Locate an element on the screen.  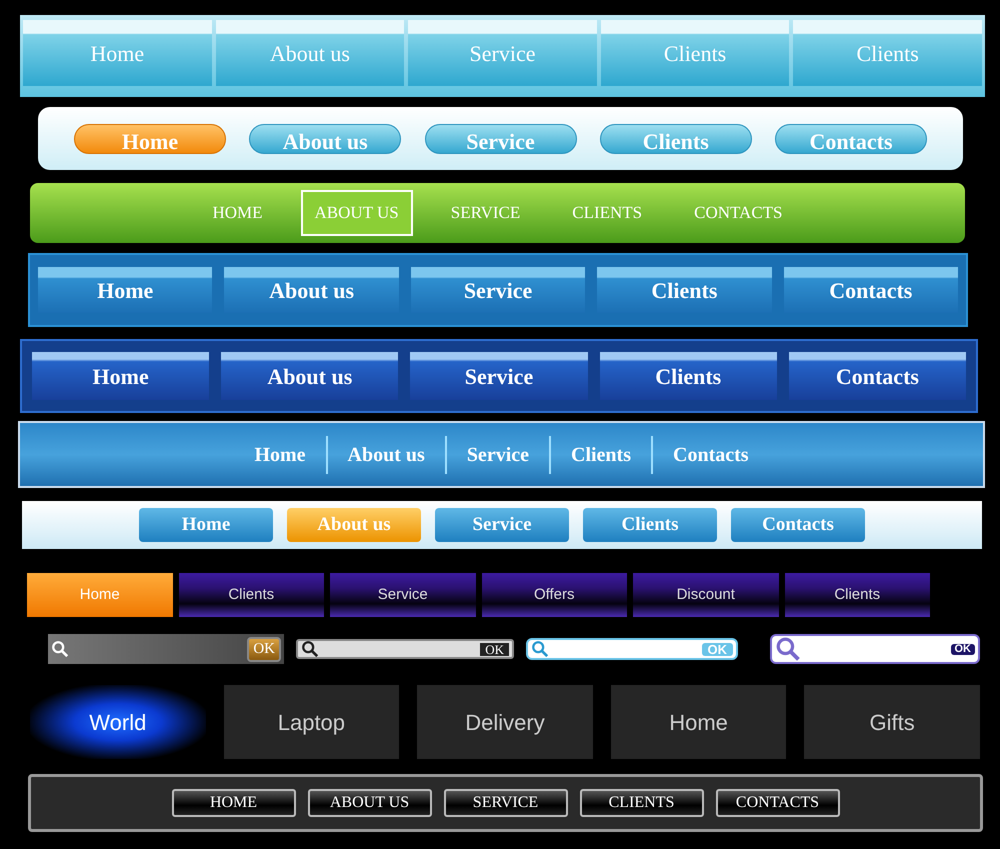
nav-tab: Delivery is located at coordinates (505, 722).